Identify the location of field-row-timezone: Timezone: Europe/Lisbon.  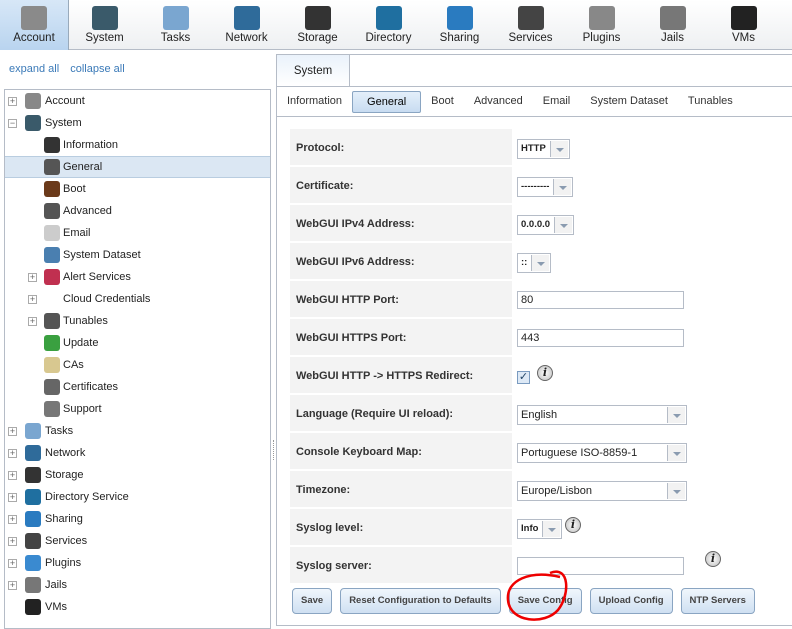
(541, 489).